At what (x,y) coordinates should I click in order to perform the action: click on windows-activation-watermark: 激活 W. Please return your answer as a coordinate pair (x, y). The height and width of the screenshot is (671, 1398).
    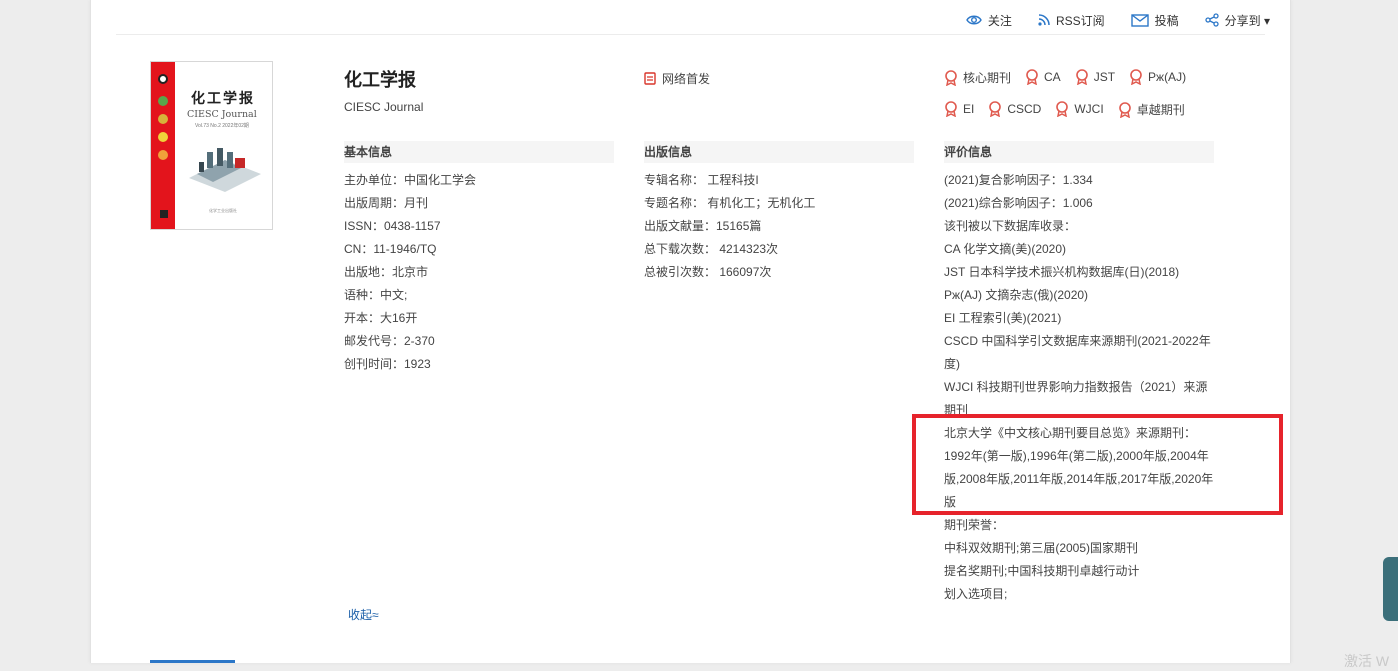
    Looking at the image, I should click on (1367, 661).